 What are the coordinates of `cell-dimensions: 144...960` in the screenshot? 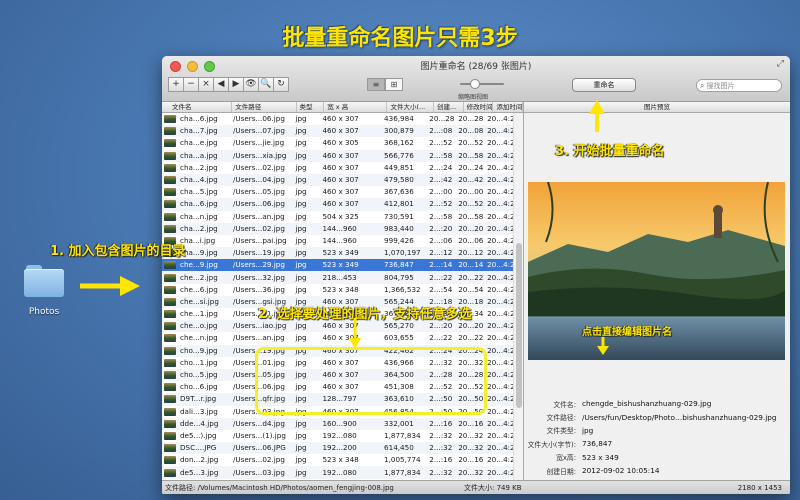 It's located at (339, 240).